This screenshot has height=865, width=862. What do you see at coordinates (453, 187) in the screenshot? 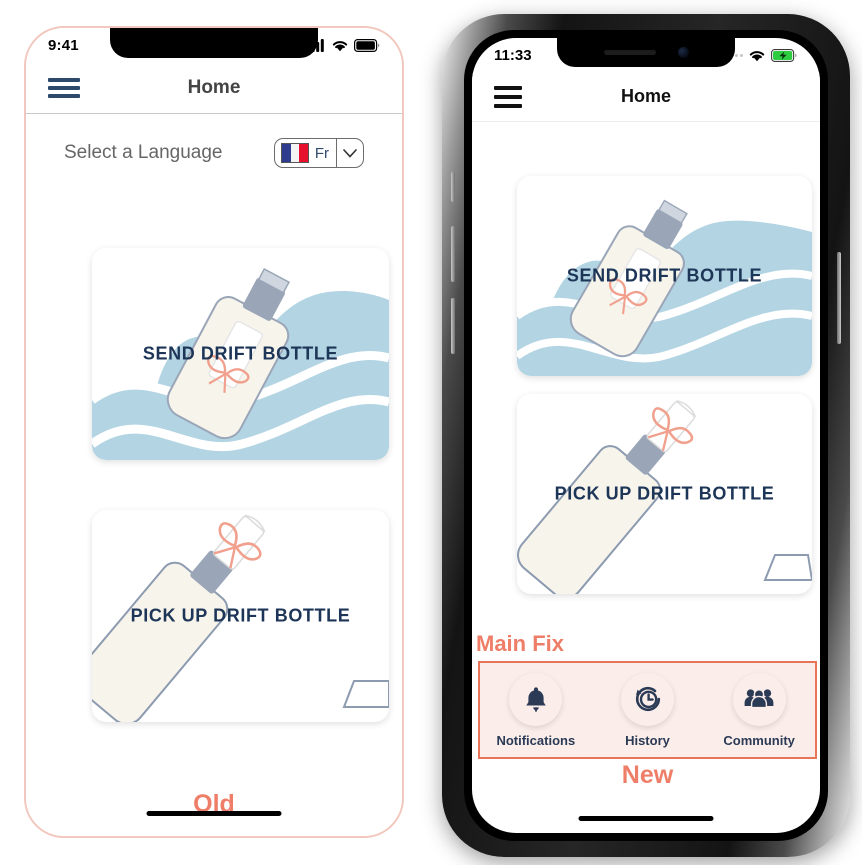
I see `silent-switch` at bounding box center [453, 187].